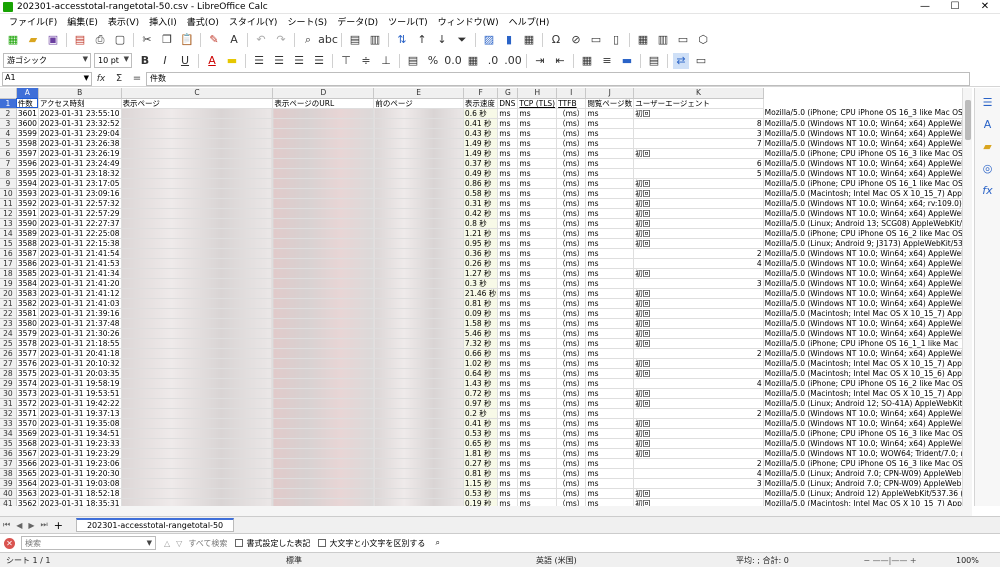 This screenshot has width=1000, height=567. I want to click on cell-access-time: 2023-01-31 20:10:32, so click(80, 363).